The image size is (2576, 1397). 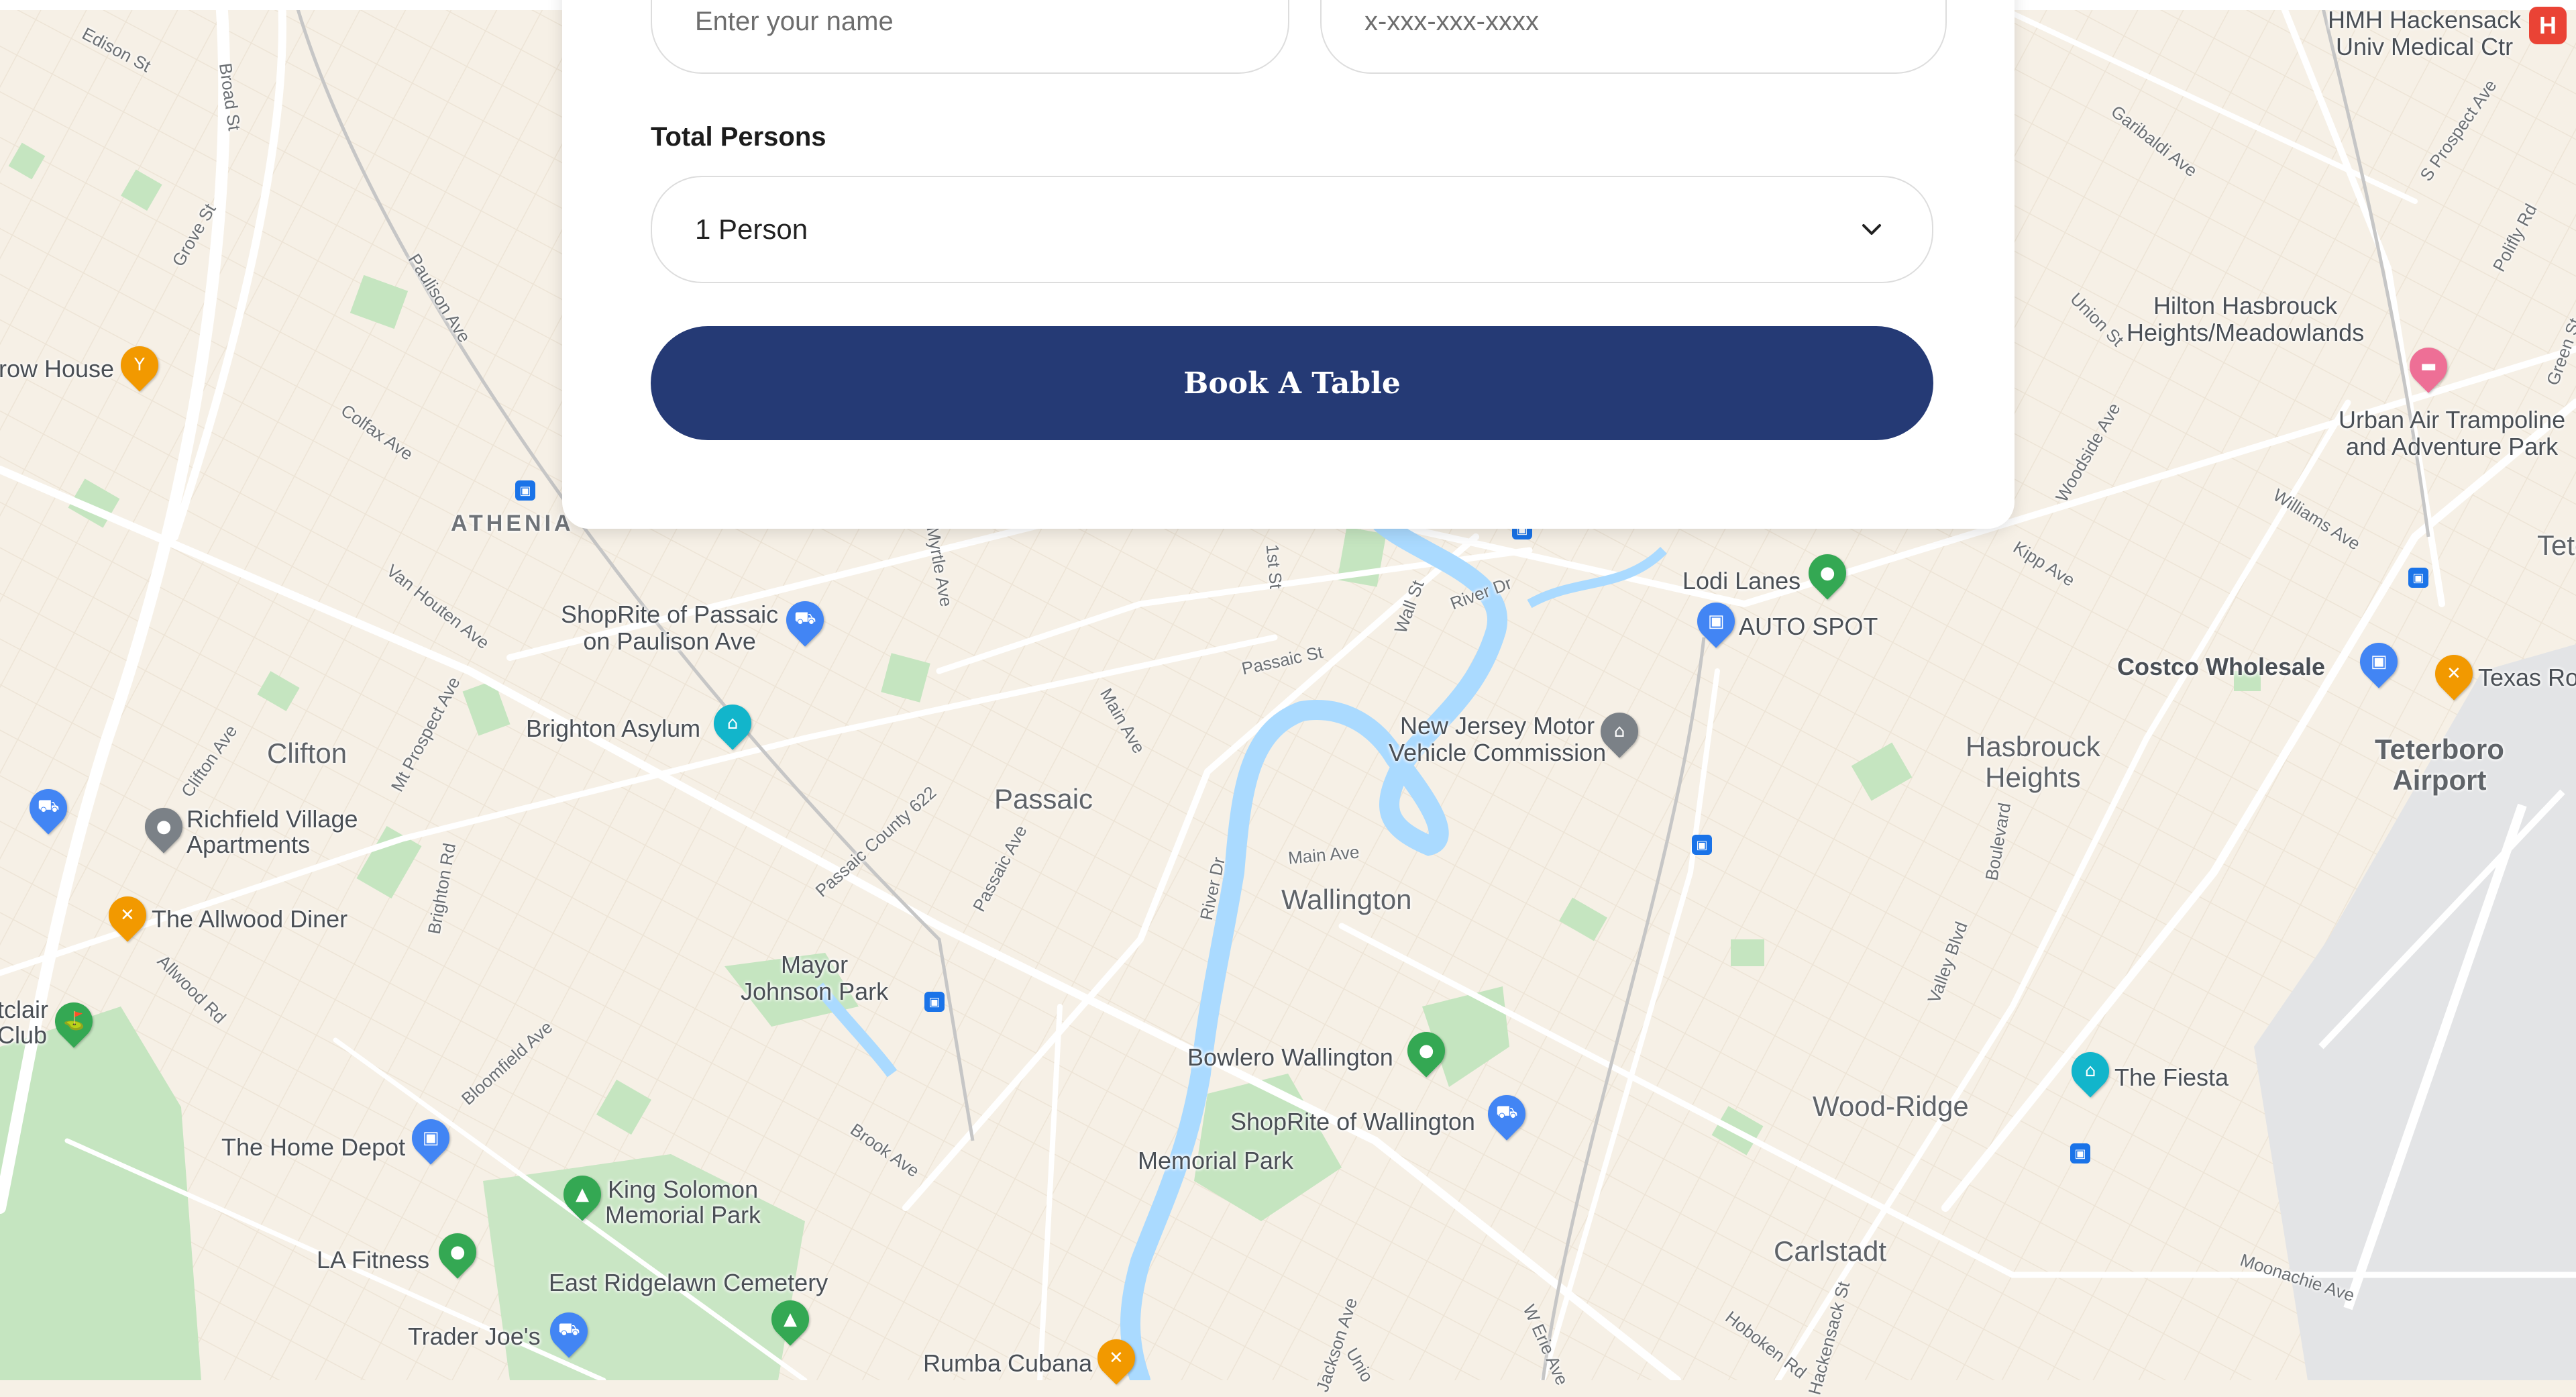 I want to click on name-field: Enter your name, so click(x=970, y=37).